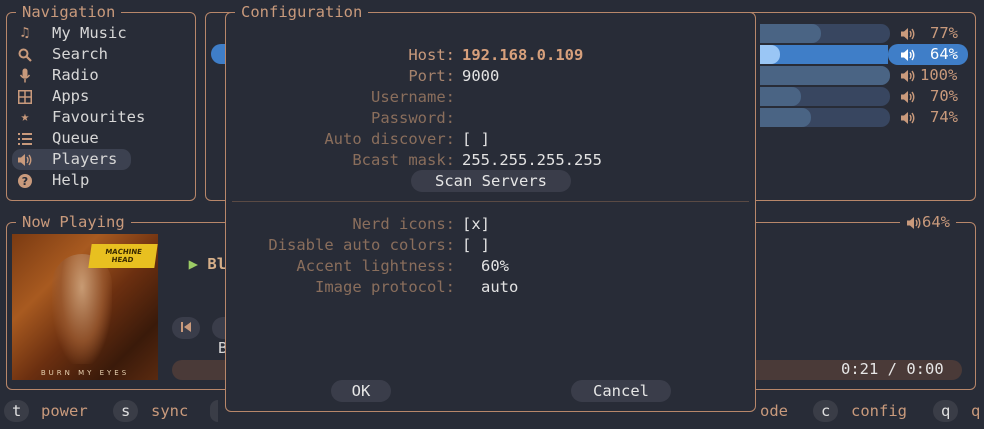  I want to click on ok-button: OK, so click(361, 391).